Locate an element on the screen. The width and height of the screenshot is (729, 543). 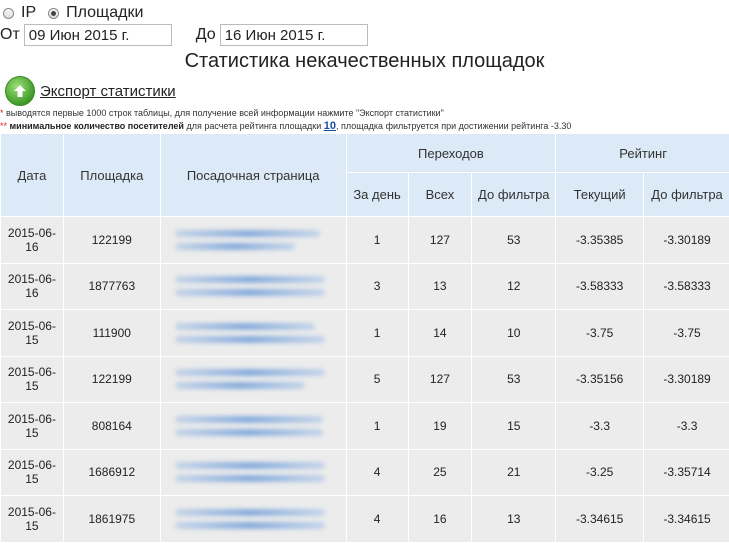
cell-before-filter: 12 is located at coordinates (514, 286).